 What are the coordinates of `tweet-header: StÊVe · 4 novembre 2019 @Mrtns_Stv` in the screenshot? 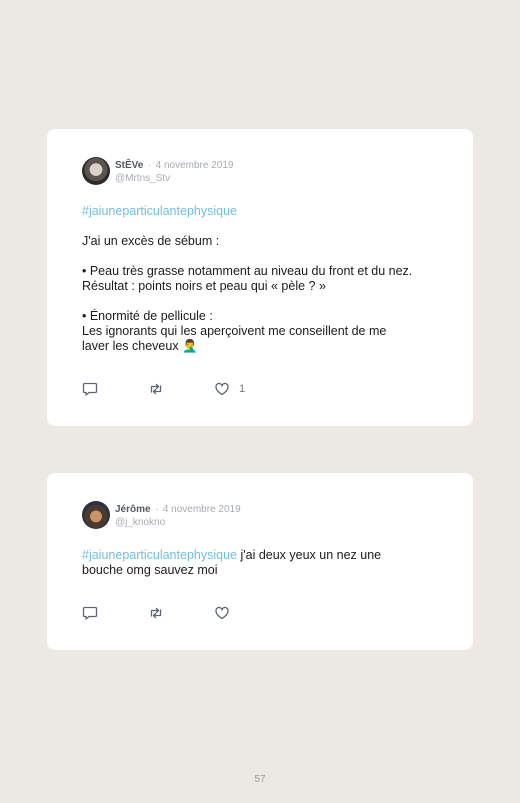 It's located at (157, 171).